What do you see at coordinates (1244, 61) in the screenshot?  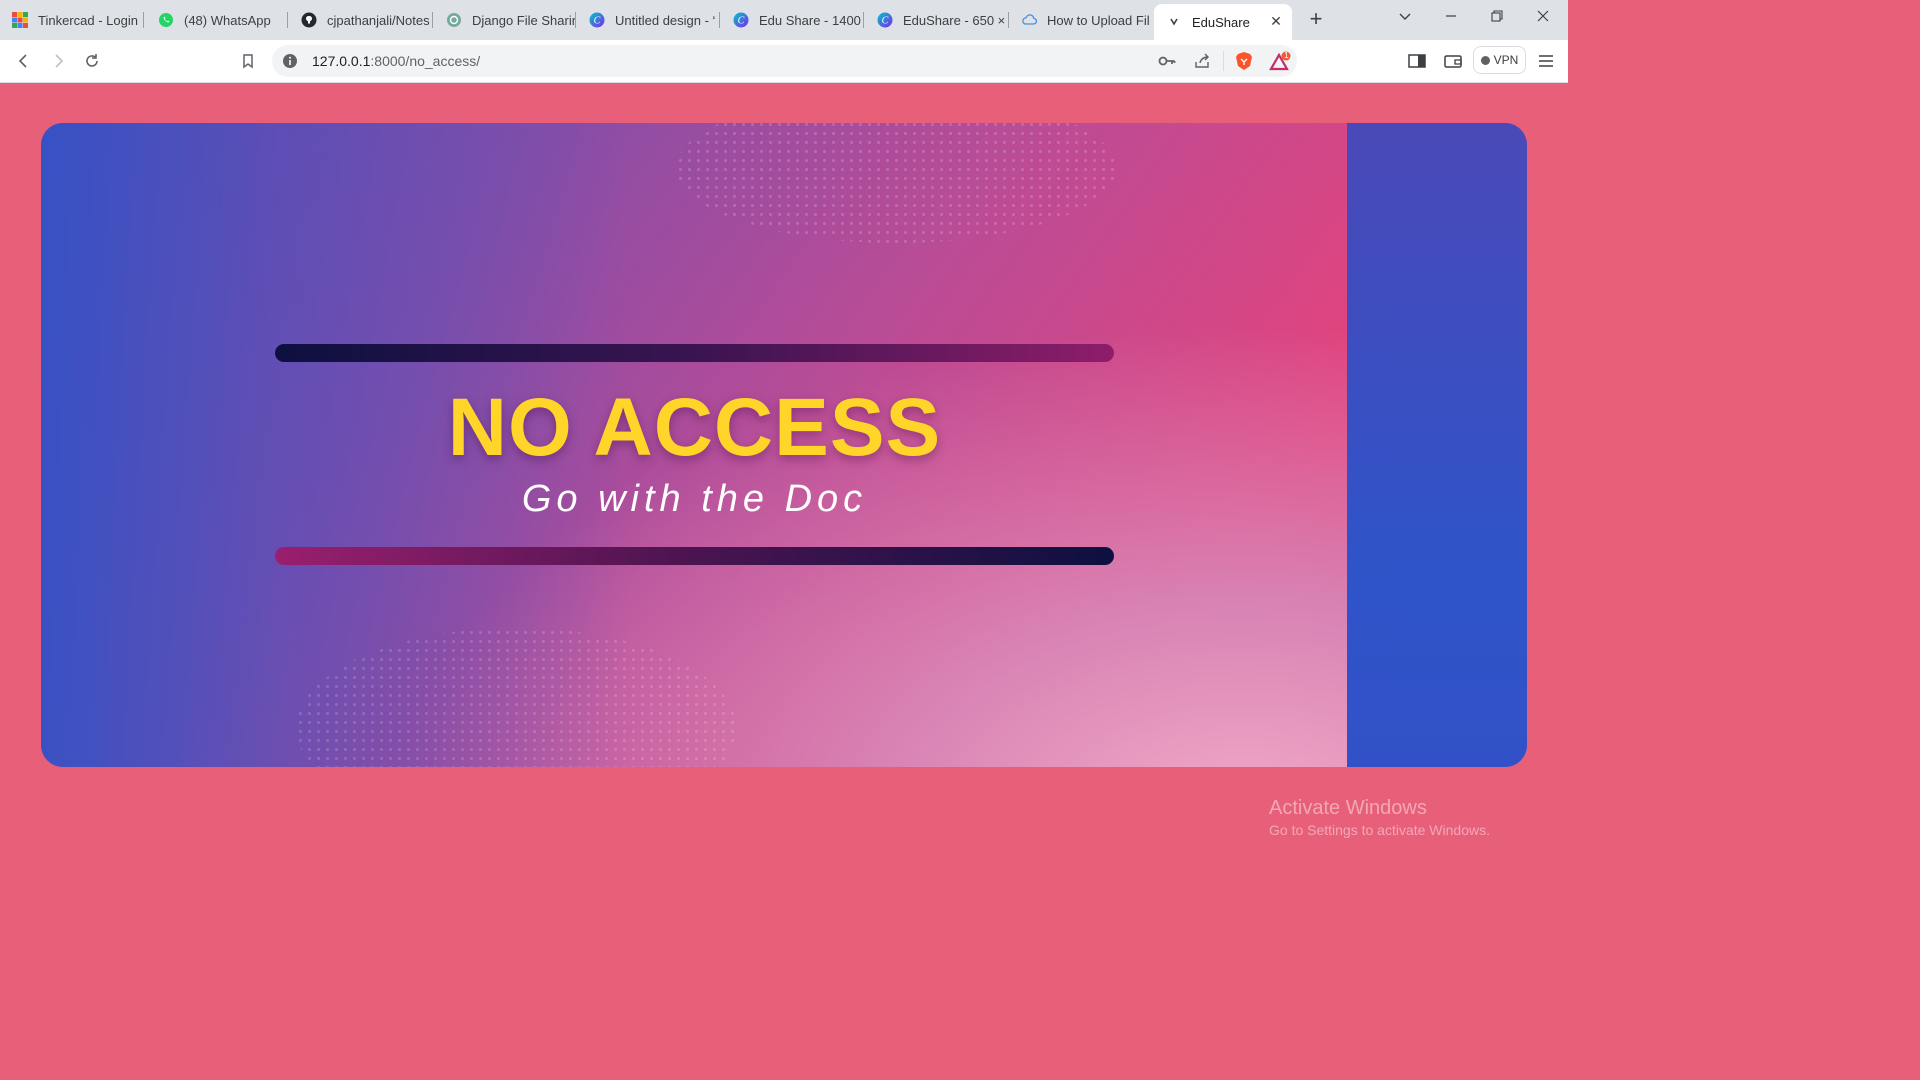 I see `brave-shields-icon` at bounding box center [1244, 61].